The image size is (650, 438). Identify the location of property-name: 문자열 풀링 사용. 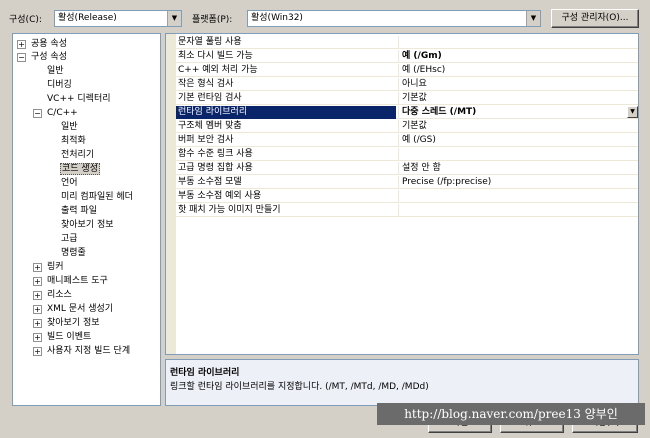
(210, 42).